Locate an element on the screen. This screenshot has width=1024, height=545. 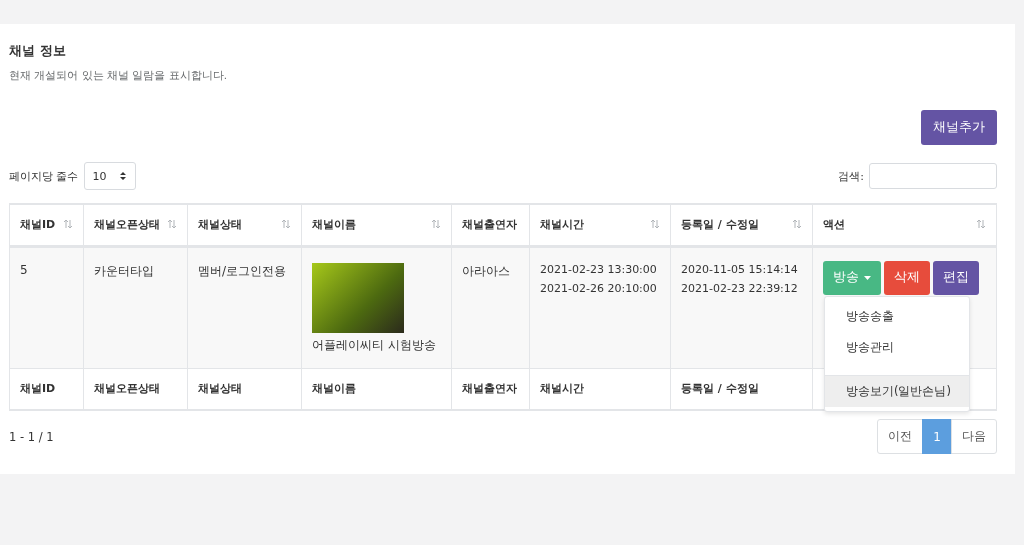
page-length-select: 10 is located at coordinates (109, 176).